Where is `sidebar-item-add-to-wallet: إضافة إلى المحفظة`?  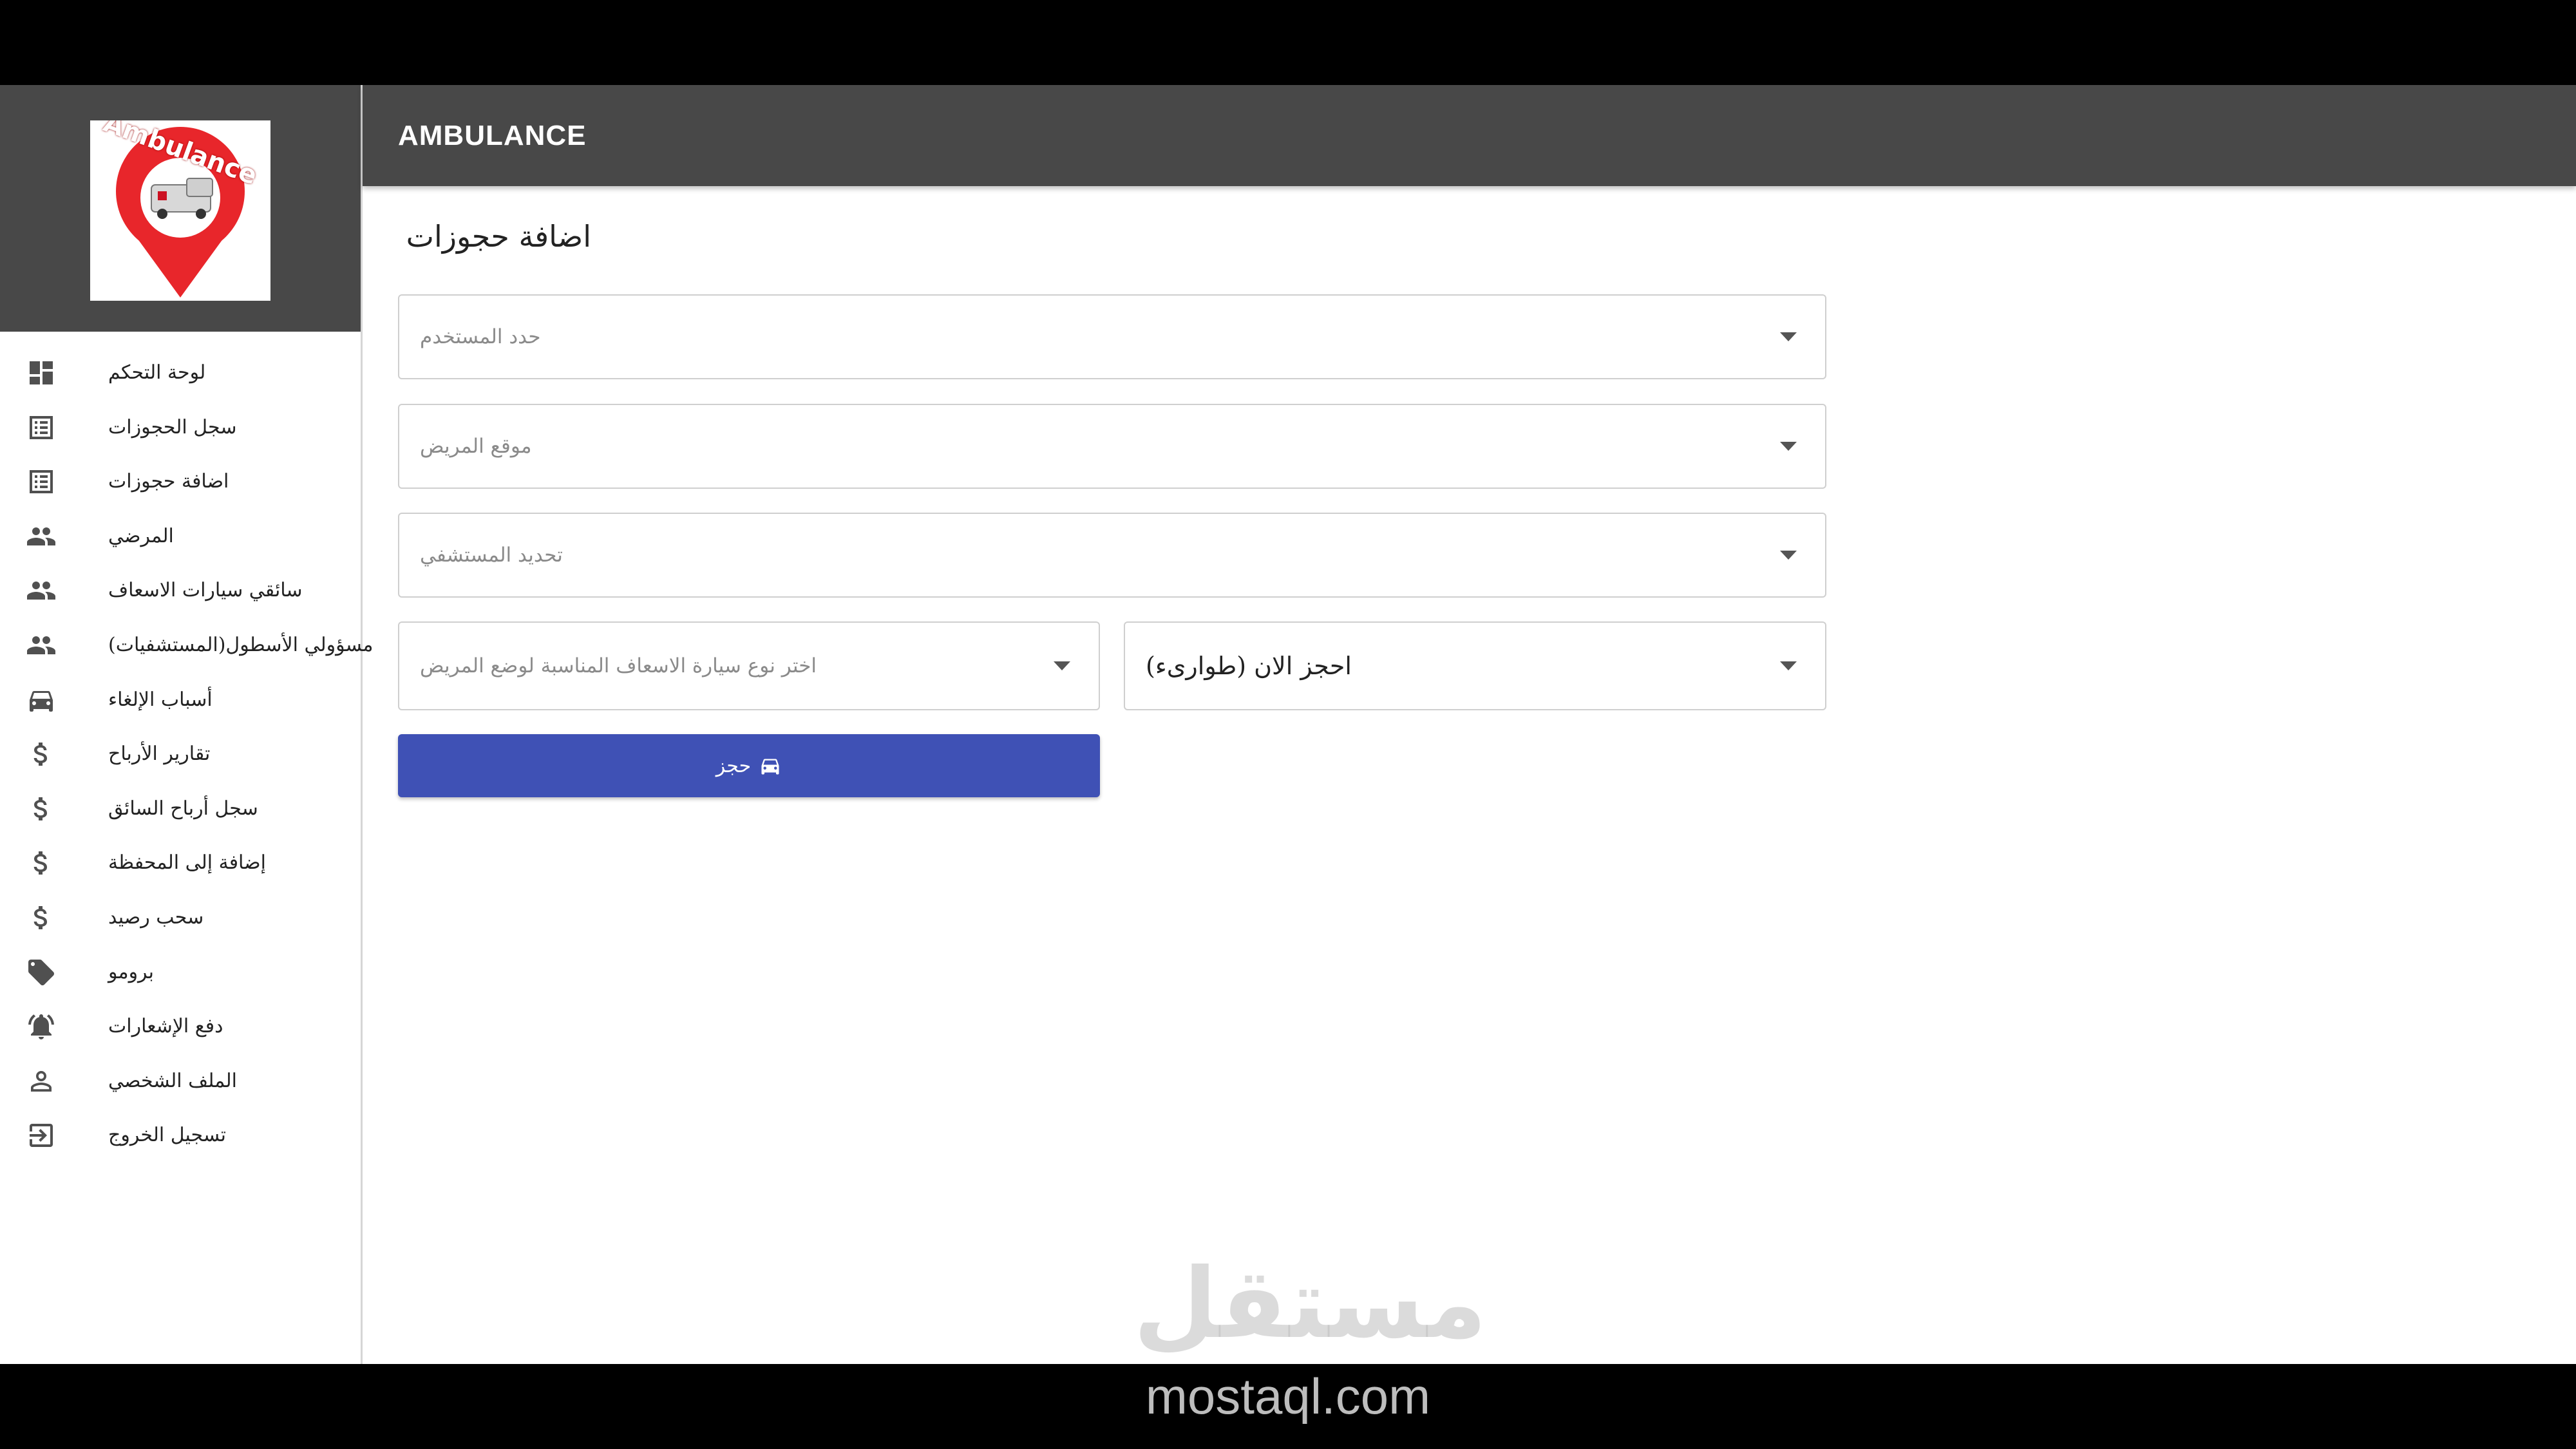 sidebar-item-add-to-wallet: إضافة إلى المحفظة is located at coordinates (181, 863).